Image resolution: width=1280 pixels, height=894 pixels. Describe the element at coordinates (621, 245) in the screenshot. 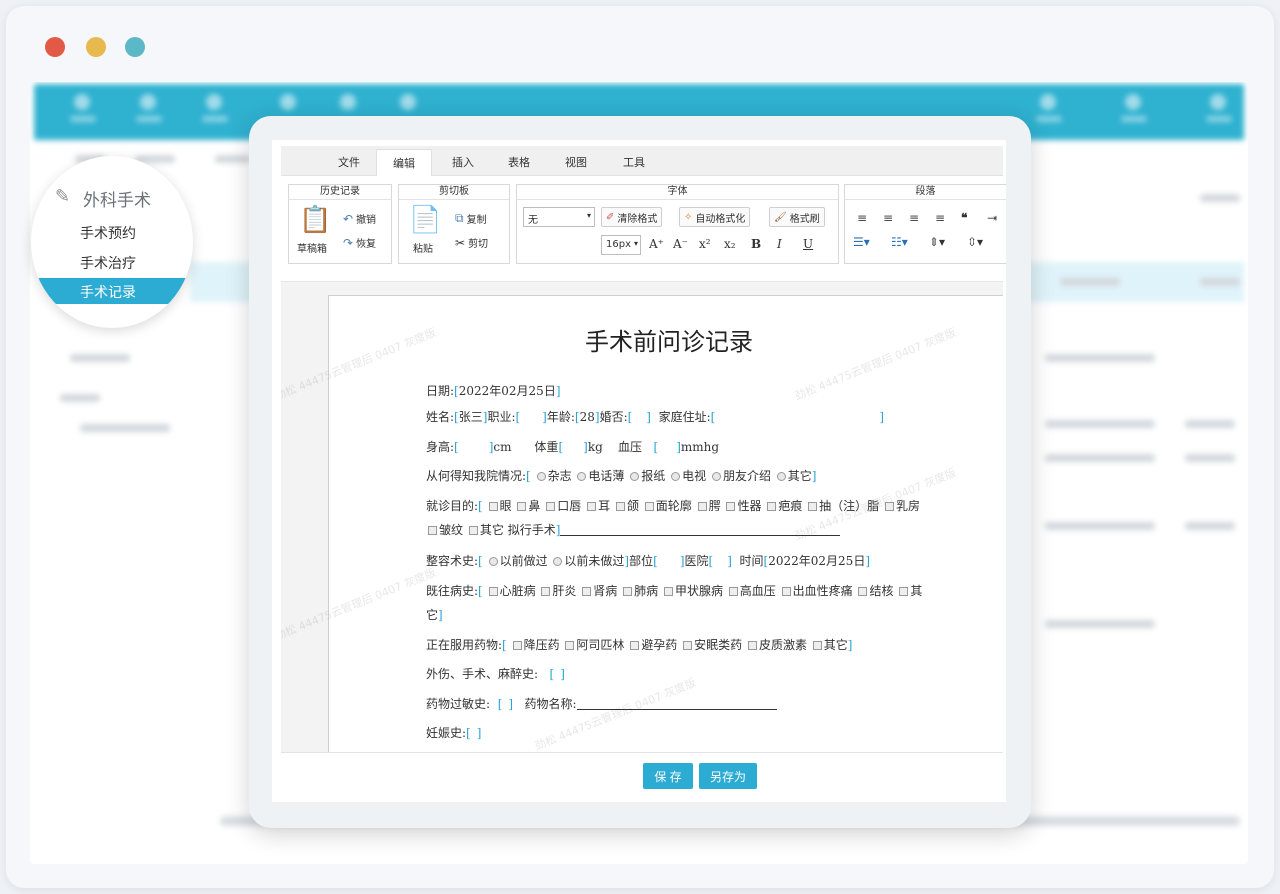

I see `font-size-select: 16px ▾` at that location.